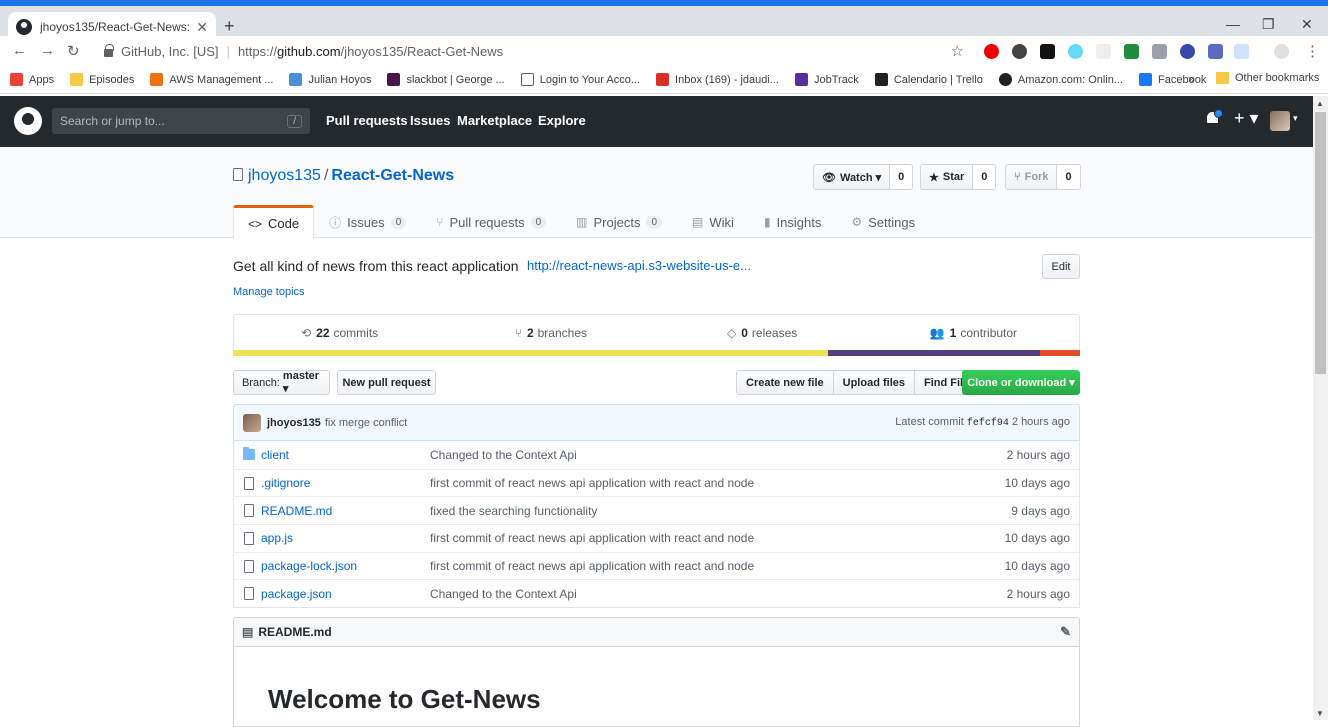 The width and height of the screenshot is (1328, 727). What do you see at coordinates (73, 51) in the screenshot?
I see `reload-icon: ↻` at bounding box center [73, 51].